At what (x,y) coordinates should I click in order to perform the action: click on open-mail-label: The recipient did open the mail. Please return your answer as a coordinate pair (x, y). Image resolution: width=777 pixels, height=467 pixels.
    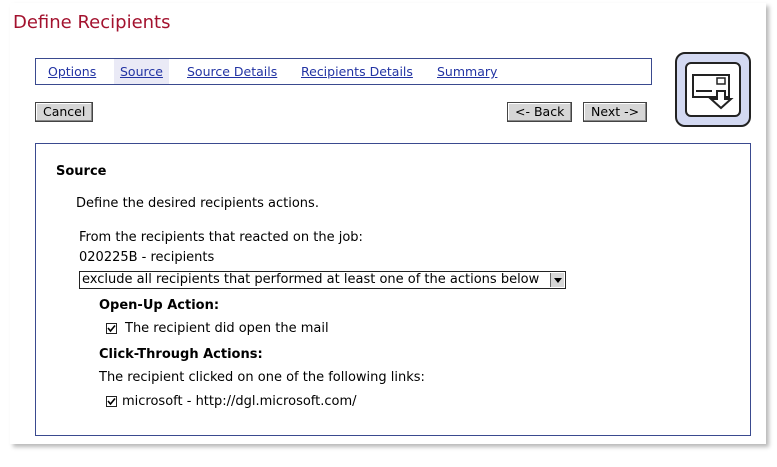
    Looking at the image, I should click on (227, 328).